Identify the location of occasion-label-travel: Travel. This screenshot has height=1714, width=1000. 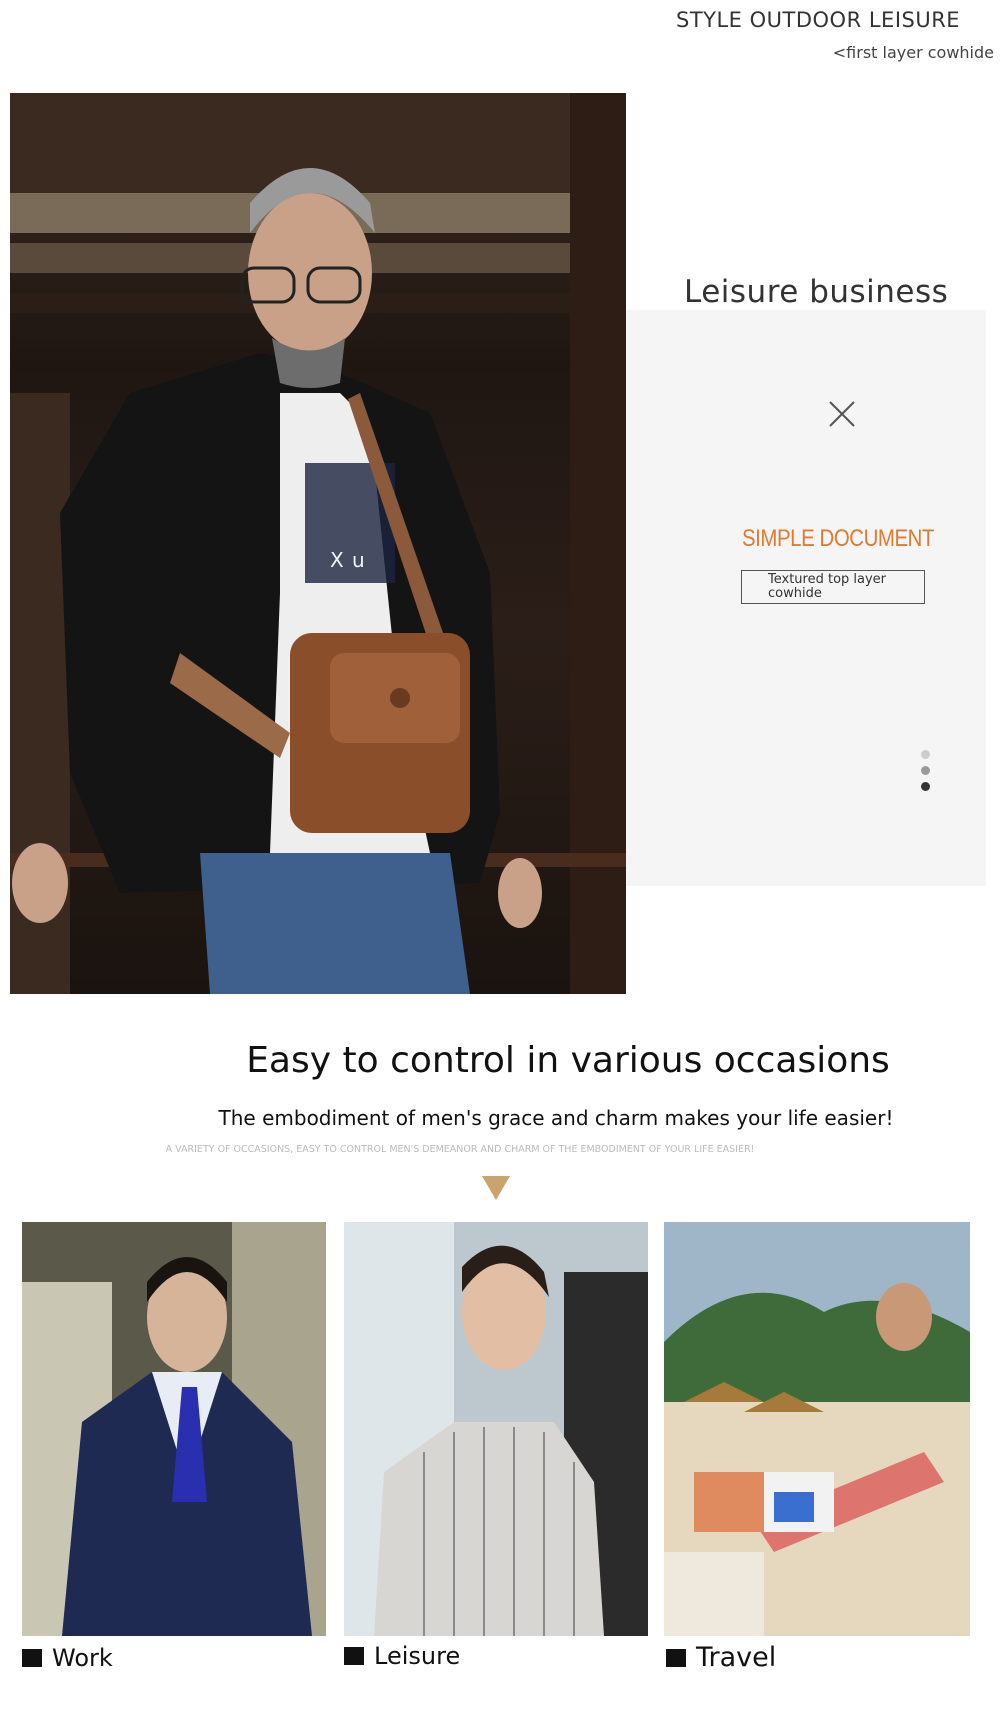
(721, 1657).